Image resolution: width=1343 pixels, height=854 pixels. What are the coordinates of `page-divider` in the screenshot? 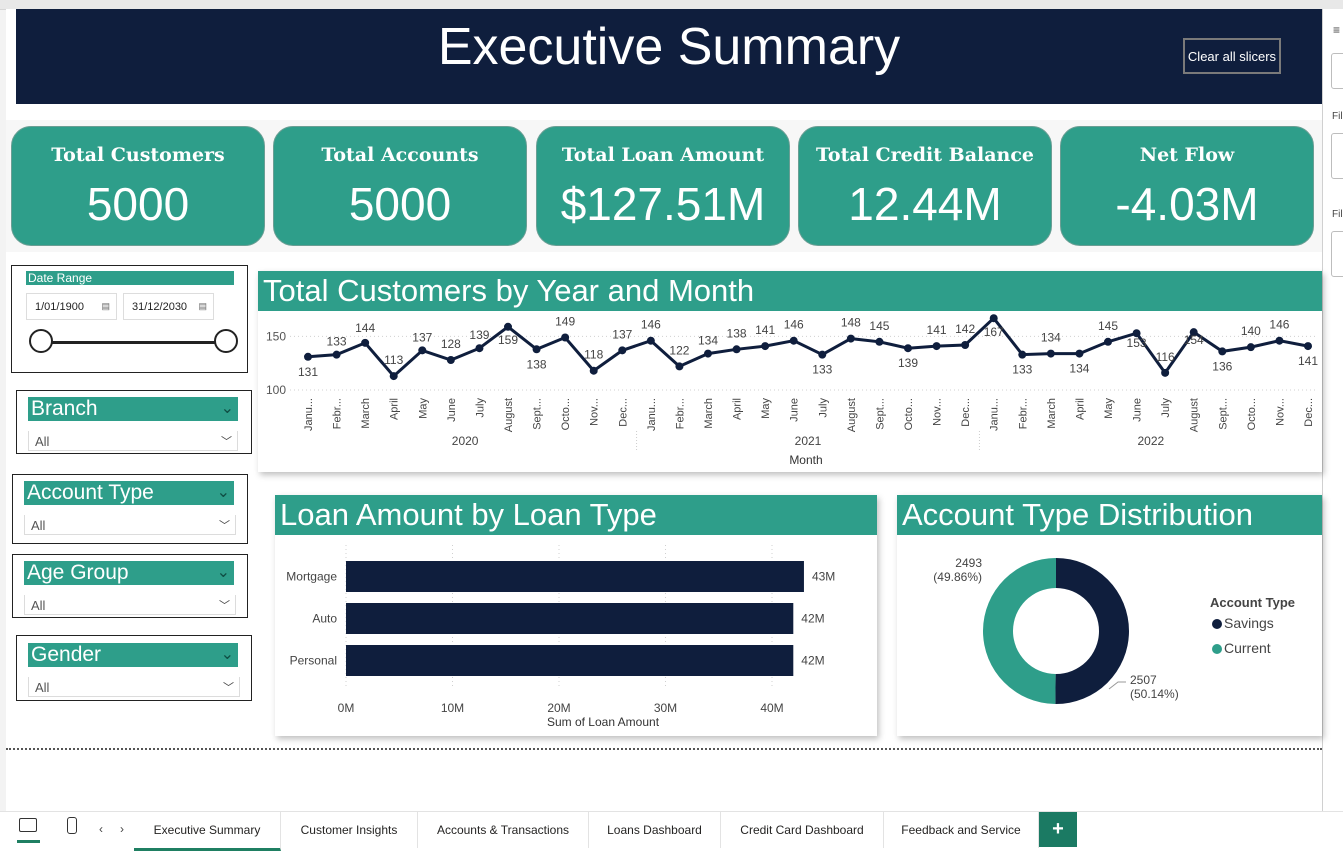 It's located at (664, 749).